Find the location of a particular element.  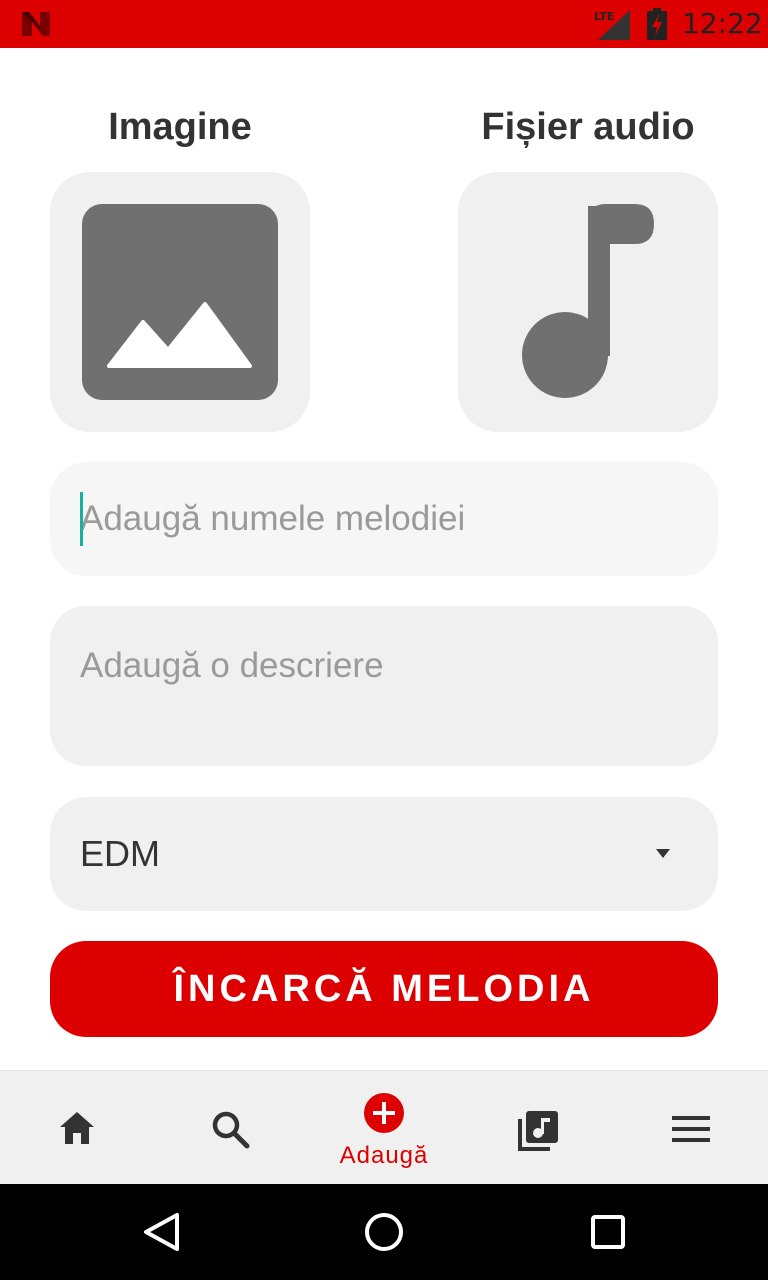

image-icon is located at coordinates (180, 302).